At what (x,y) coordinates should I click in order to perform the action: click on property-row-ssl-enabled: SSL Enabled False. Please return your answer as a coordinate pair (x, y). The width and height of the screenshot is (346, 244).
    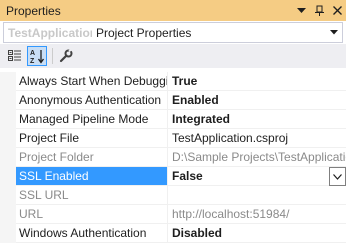
    Looking at the image, I should click on (173, 176).